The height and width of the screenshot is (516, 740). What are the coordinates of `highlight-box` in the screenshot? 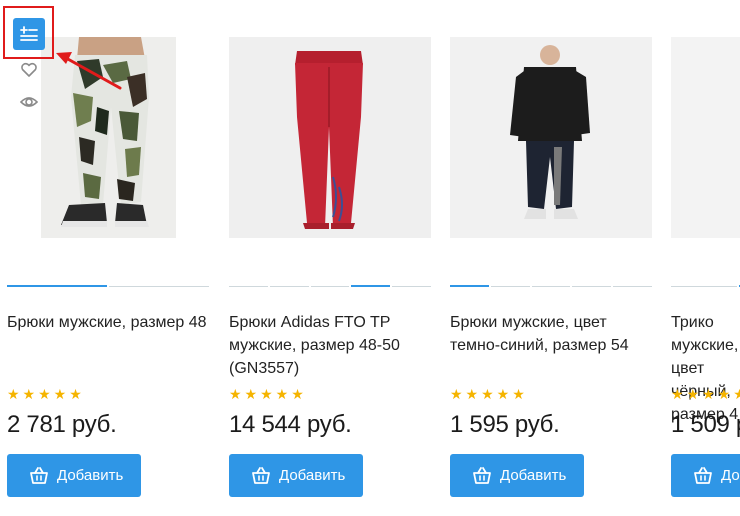 It's located at (28, 32).